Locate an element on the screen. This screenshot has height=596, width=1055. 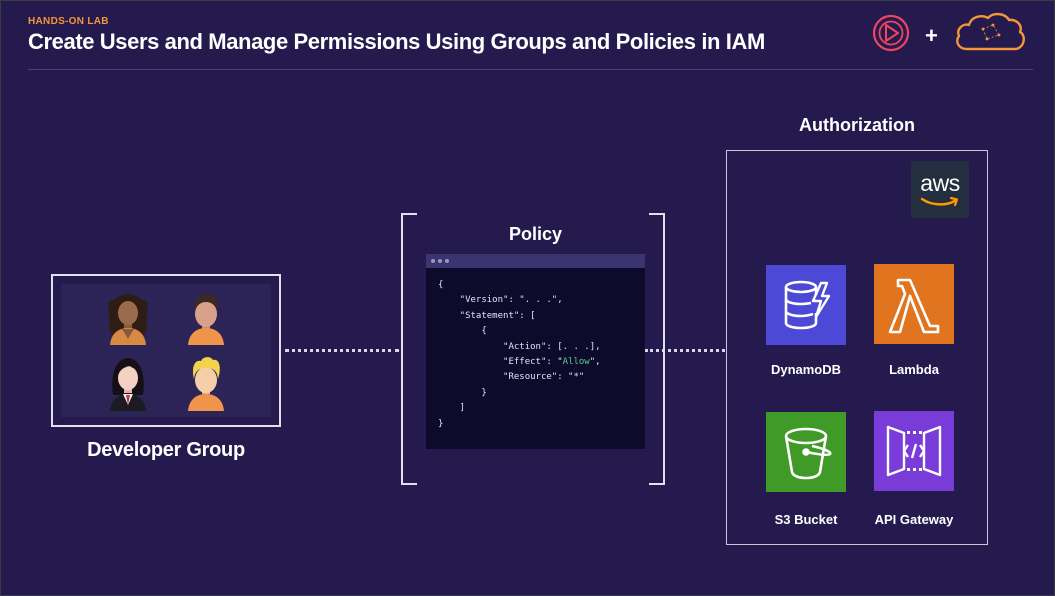
plus-sign: + is located at coordinates (931, 35).